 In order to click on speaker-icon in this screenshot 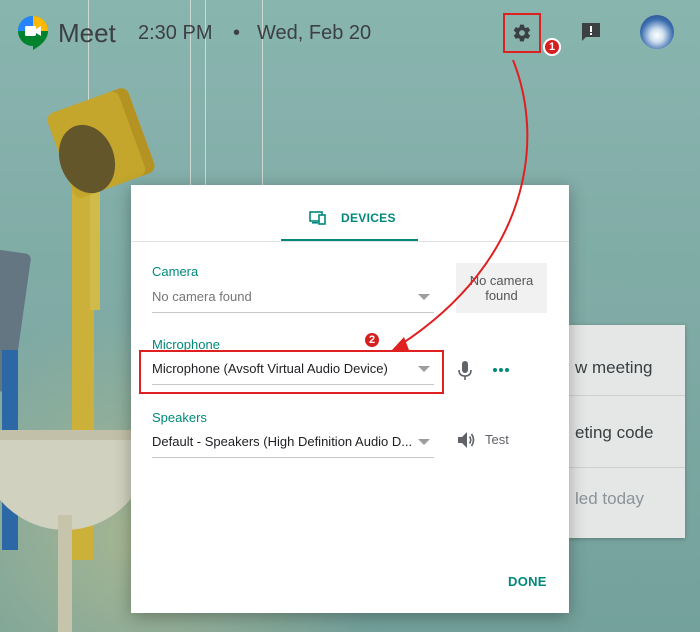, I will do `click(467, 440)`.